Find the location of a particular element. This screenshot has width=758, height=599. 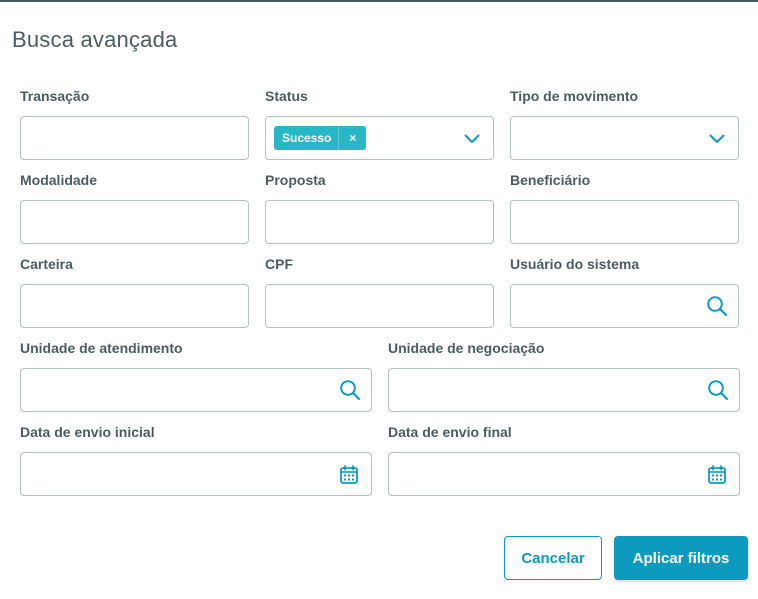

unidade-negociacao-input is located at coordinates (564, 390).